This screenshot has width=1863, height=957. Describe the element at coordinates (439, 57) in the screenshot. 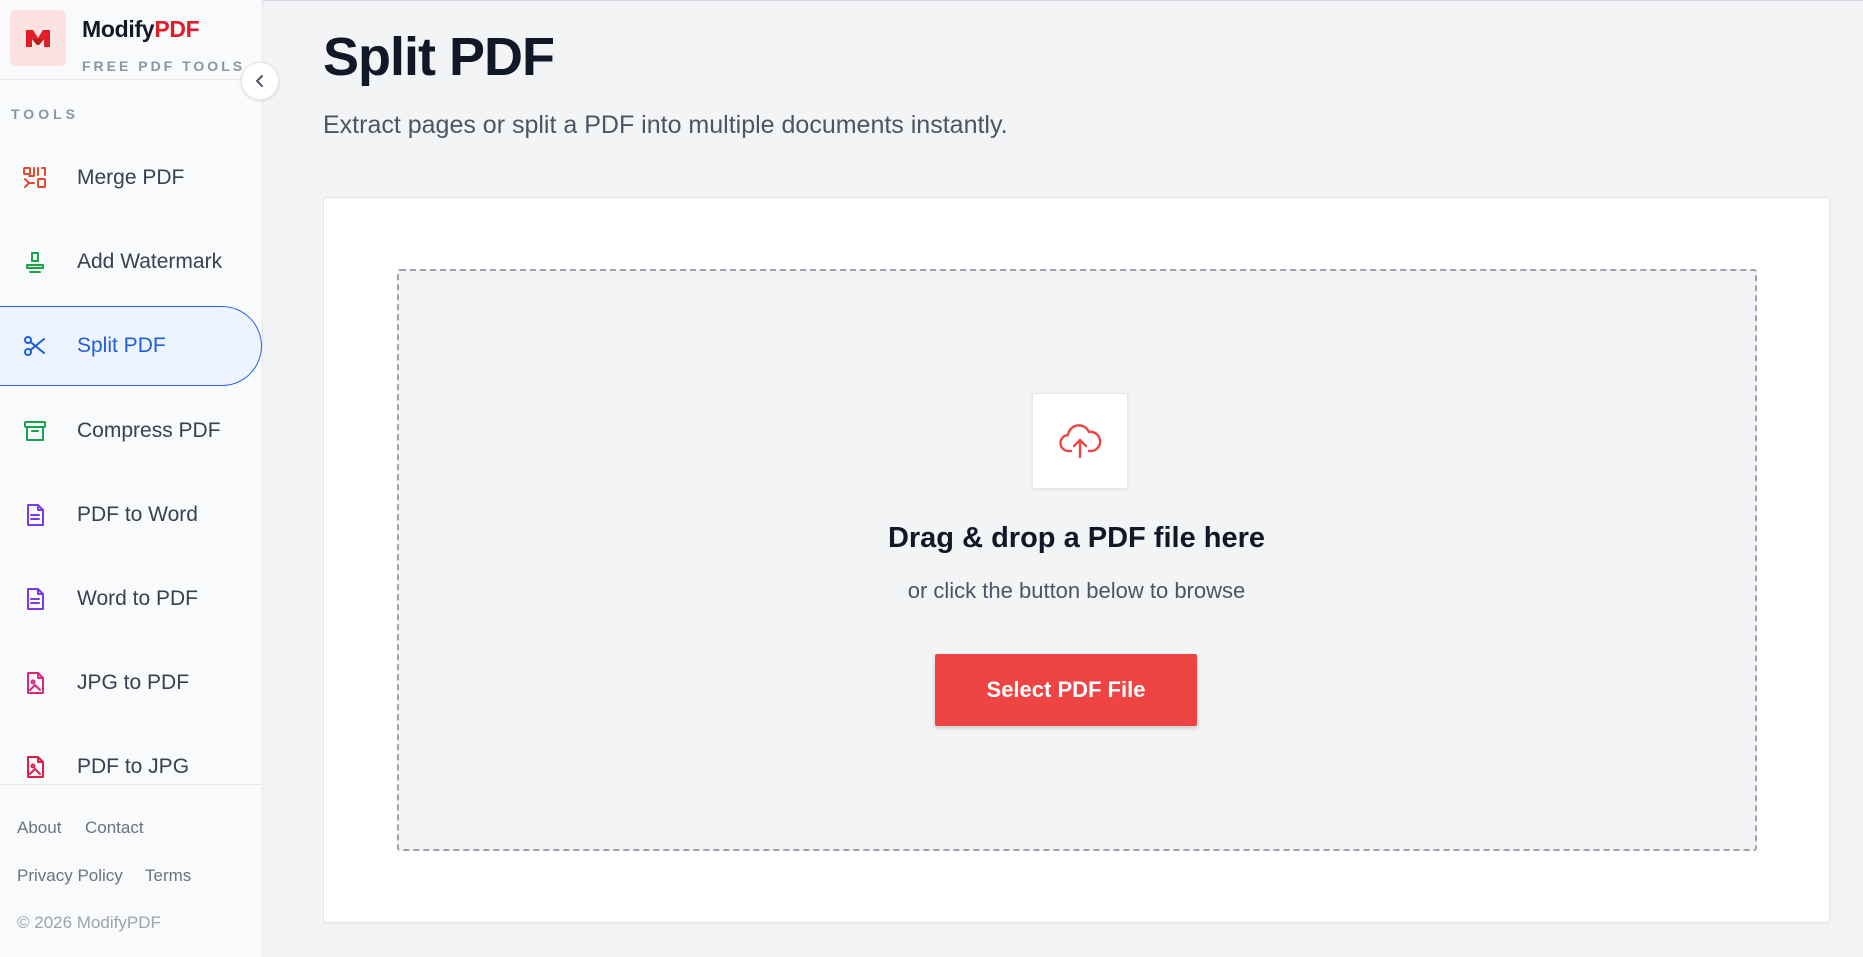

I see `page-title: Split PDF` at that location.